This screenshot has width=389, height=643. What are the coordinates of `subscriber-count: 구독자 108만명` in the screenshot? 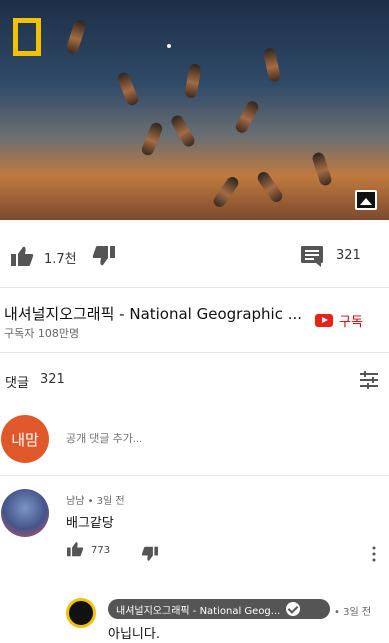 It's located at (42, 333).